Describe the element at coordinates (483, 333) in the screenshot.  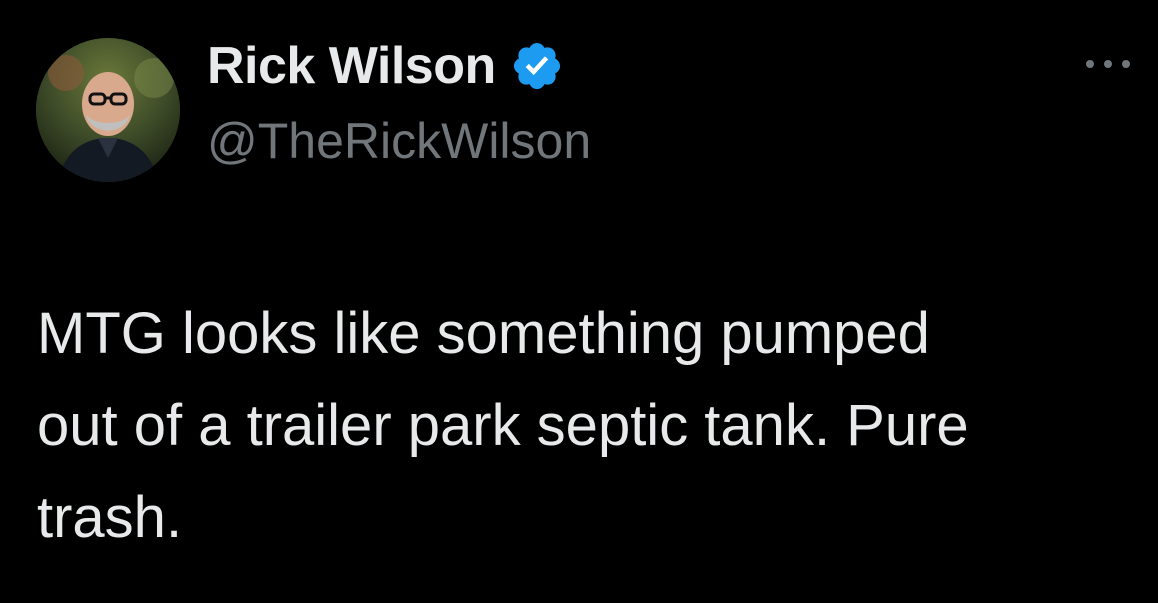
I see `tweet-text-line: MTG looks like something pumped` at that location.